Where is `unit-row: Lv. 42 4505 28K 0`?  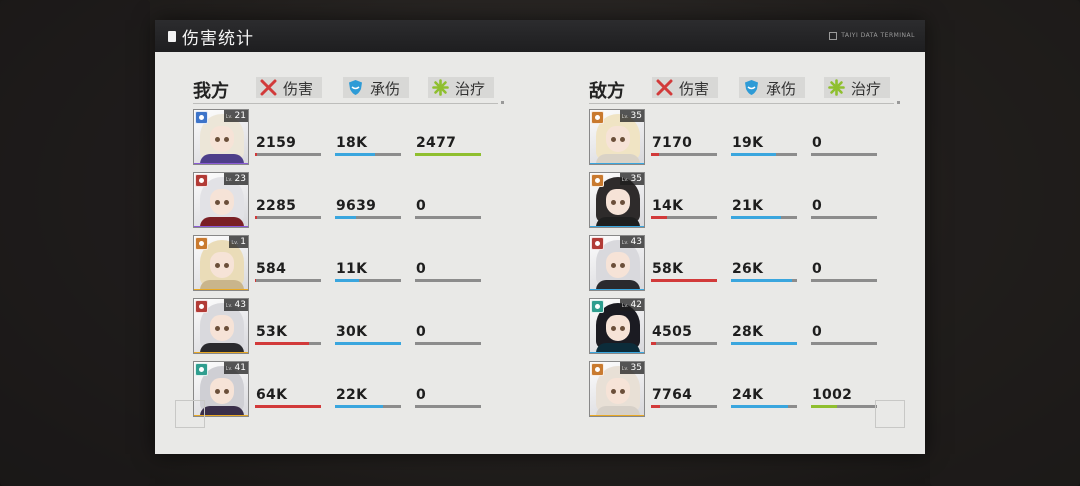 unit-row: Lv. 42 4505 28K 0 is located at coordinates (749, 327).